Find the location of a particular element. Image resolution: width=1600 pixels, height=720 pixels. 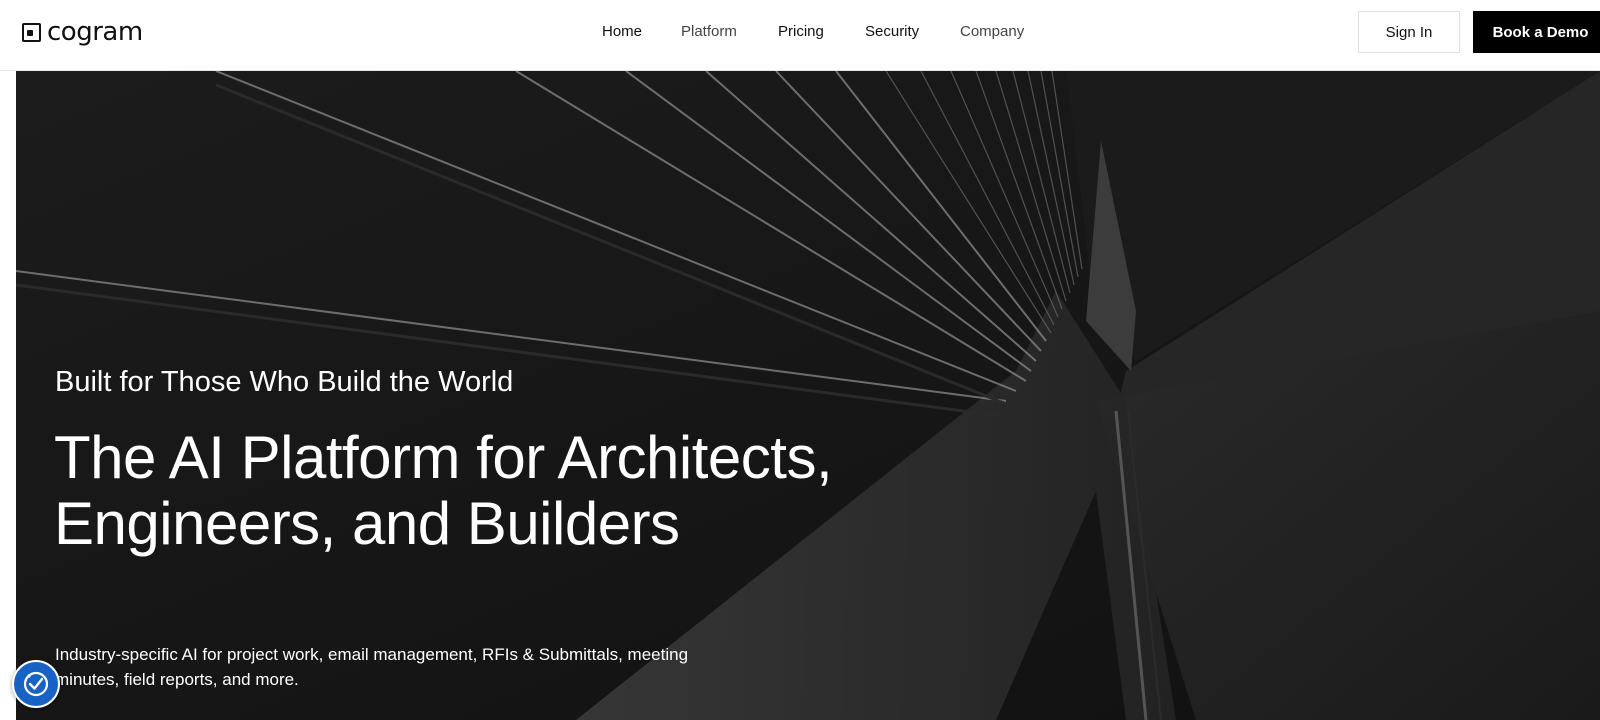

sign-in-button: Sign In is located at coordinates (1409, 32).